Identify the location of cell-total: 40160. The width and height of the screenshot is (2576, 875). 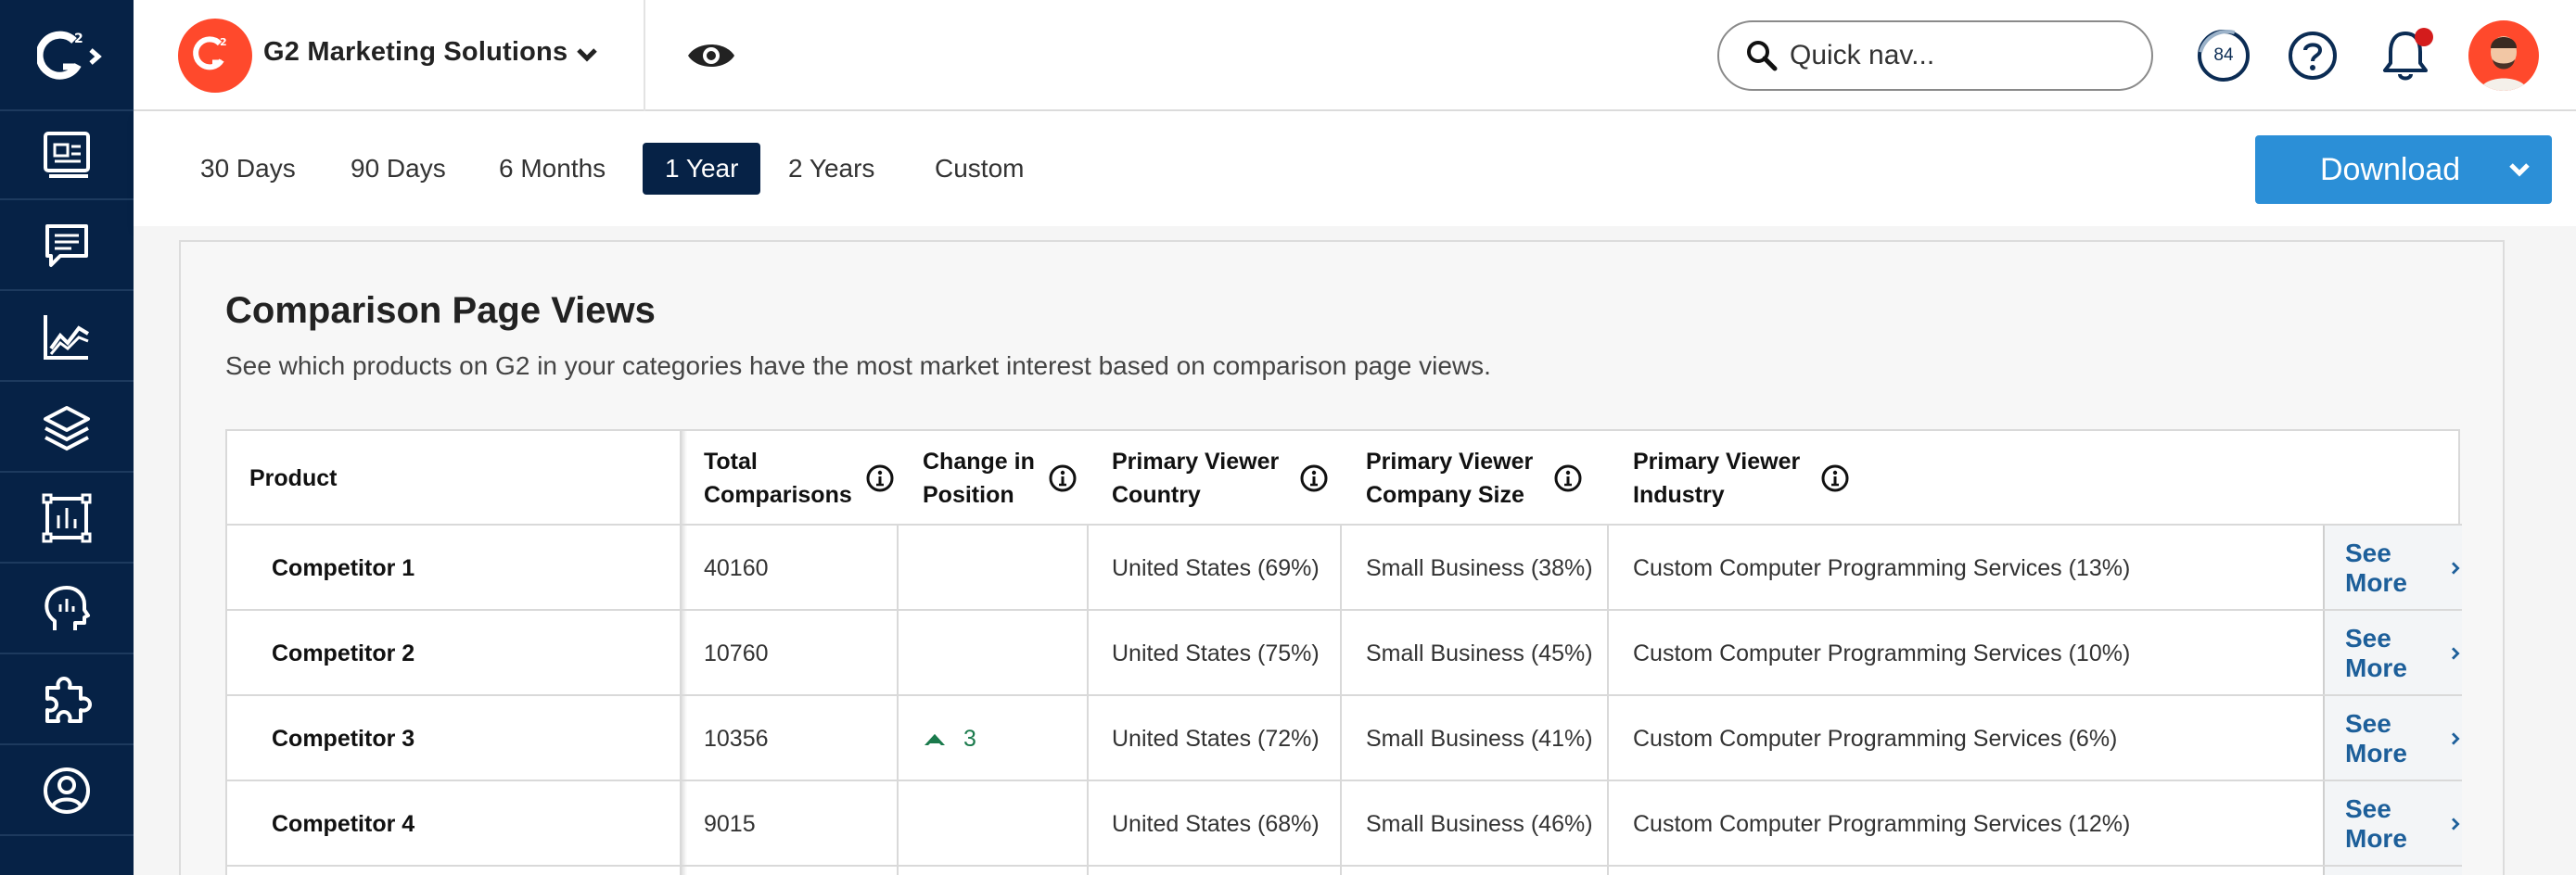
(736, 568).